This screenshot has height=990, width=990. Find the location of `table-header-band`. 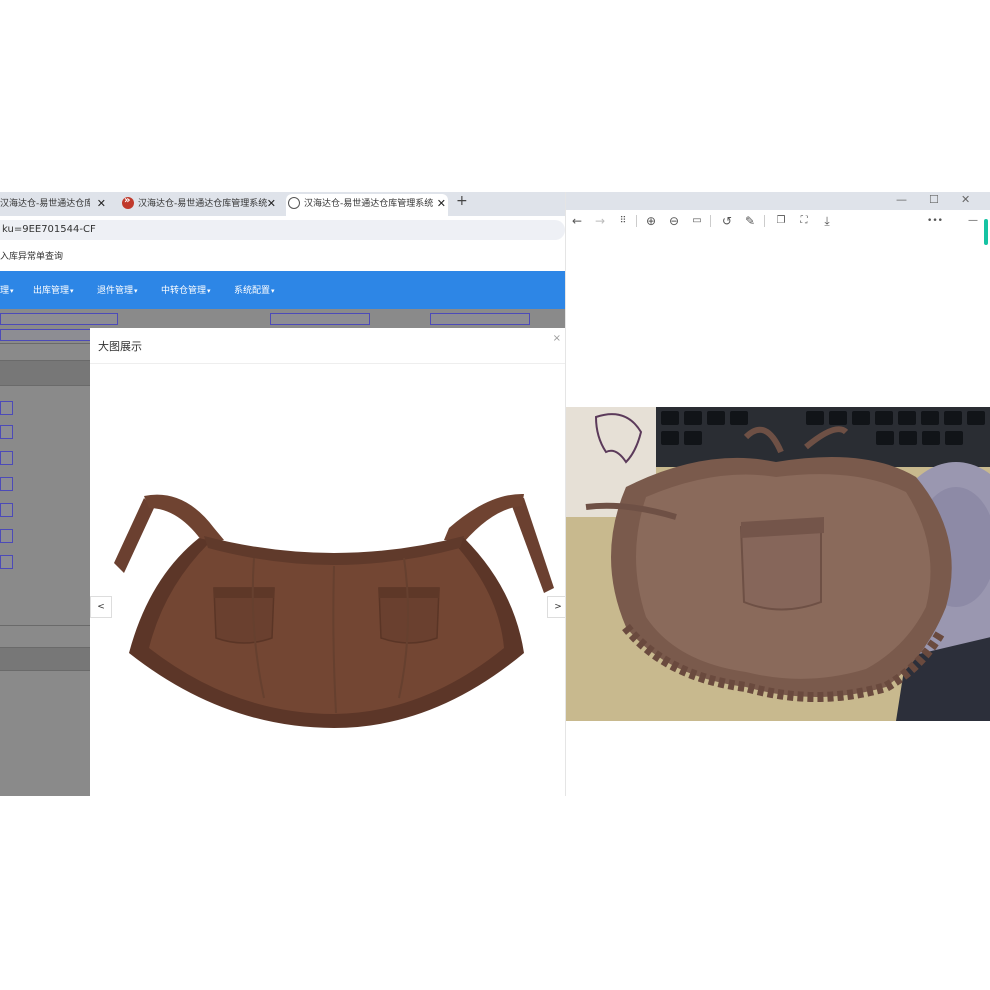

table-header-band is located at coordinates (45, 373).